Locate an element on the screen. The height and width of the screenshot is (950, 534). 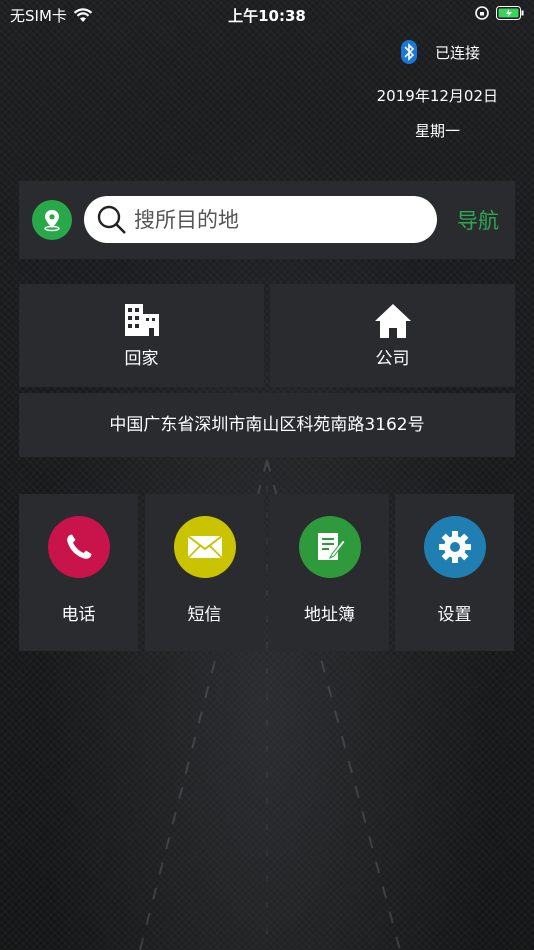
rotation-lock-icon is located at coordinates (482, 13).